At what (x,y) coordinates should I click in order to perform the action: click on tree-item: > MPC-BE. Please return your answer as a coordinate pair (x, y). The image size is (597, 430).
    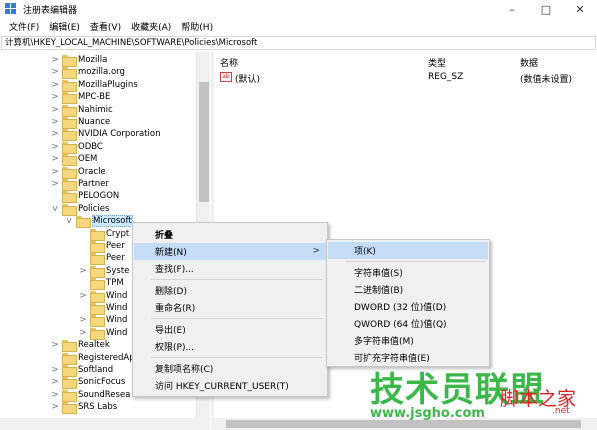
    Looking at the image, I should click on (80, 98).